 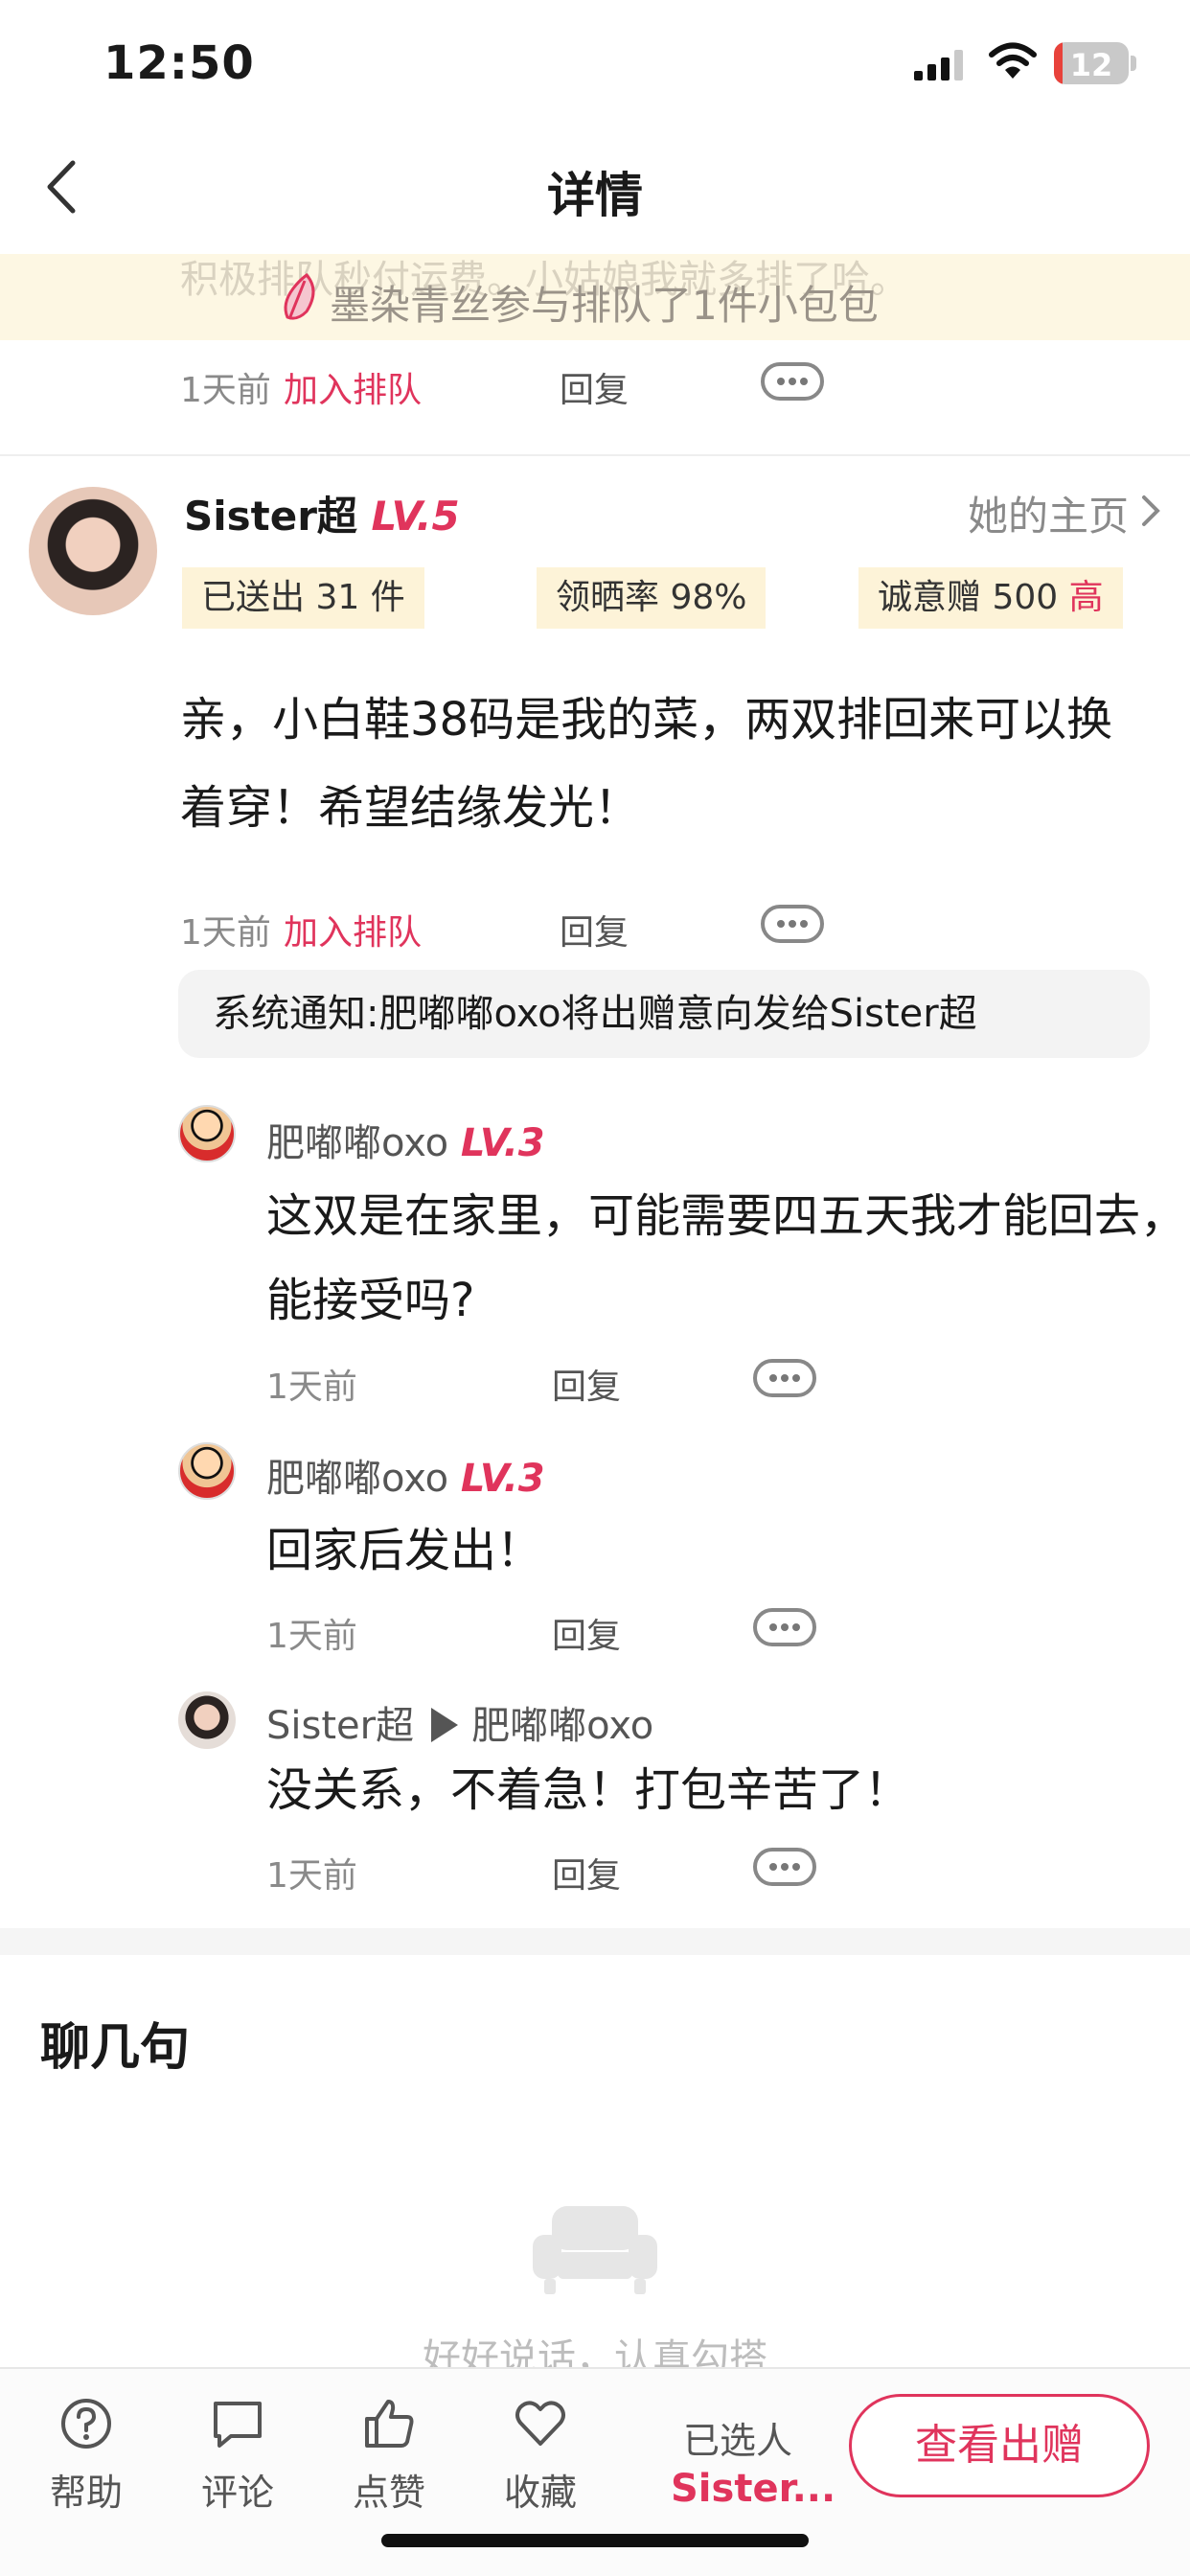 I want to click on comment-icon, so click(x=238, y=2425).